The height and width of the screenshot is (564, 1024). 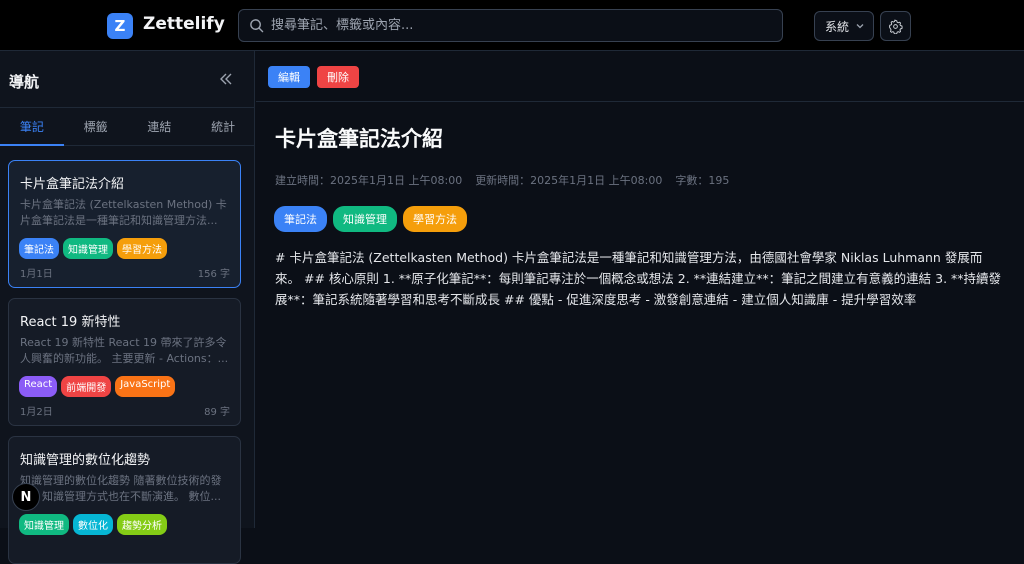 What do you see at coordinates (127, 79) in the screenshot?
I see `sidebar-header: 導航` at bounding box center [127, 79].